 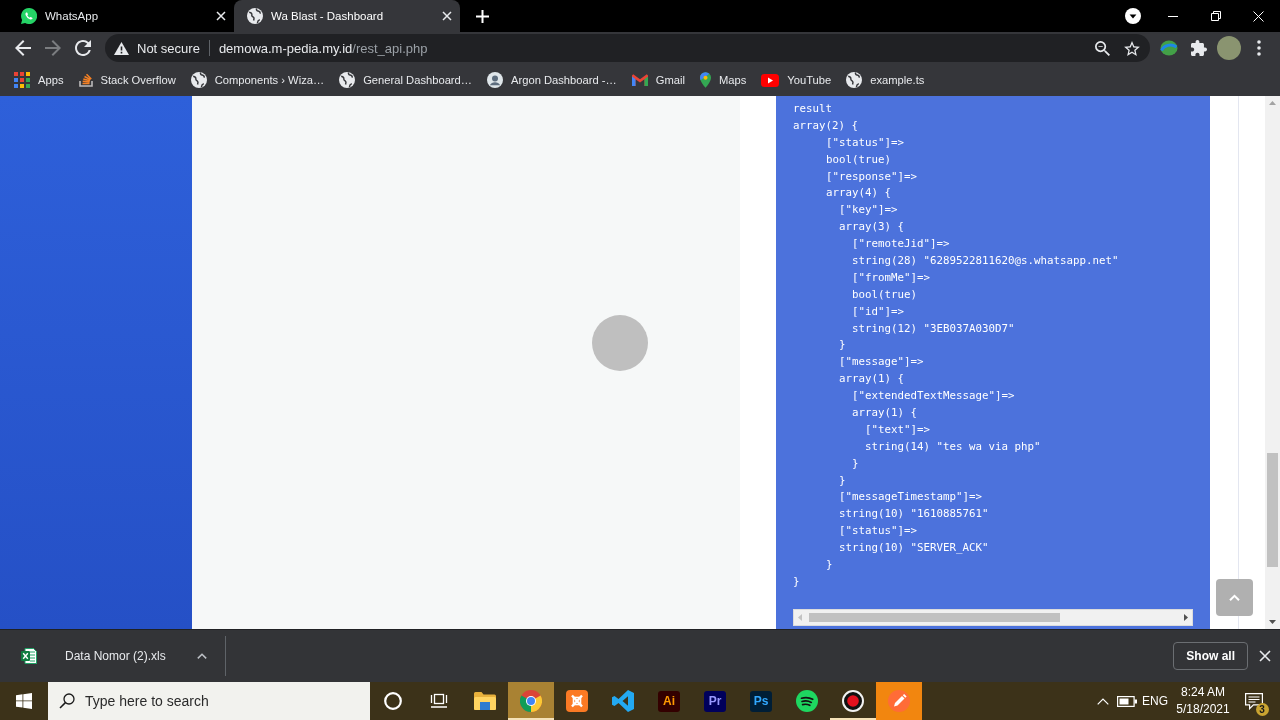 I want to click on ribbon-icon, so click(x=623, y=701).